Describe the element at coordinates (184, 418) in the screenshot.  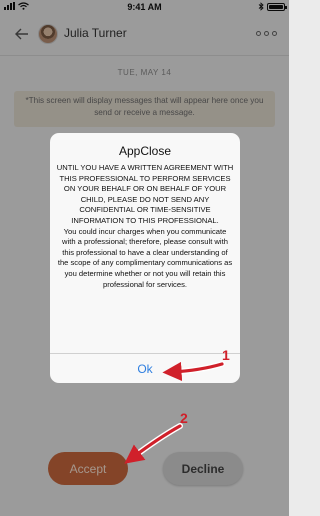
I see `annotation-step-2: 2` at that location.